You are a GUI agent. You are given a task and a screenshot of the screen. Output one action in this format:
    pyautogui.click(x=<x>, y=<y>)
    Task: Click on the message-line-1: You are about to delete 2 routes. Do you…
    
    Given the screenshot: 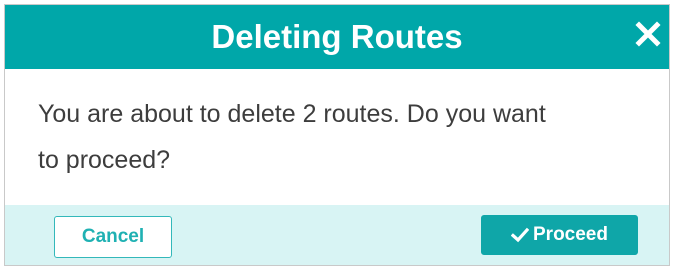 What is the action you would take?
    pyautogui.click(x=292, y=114)
    